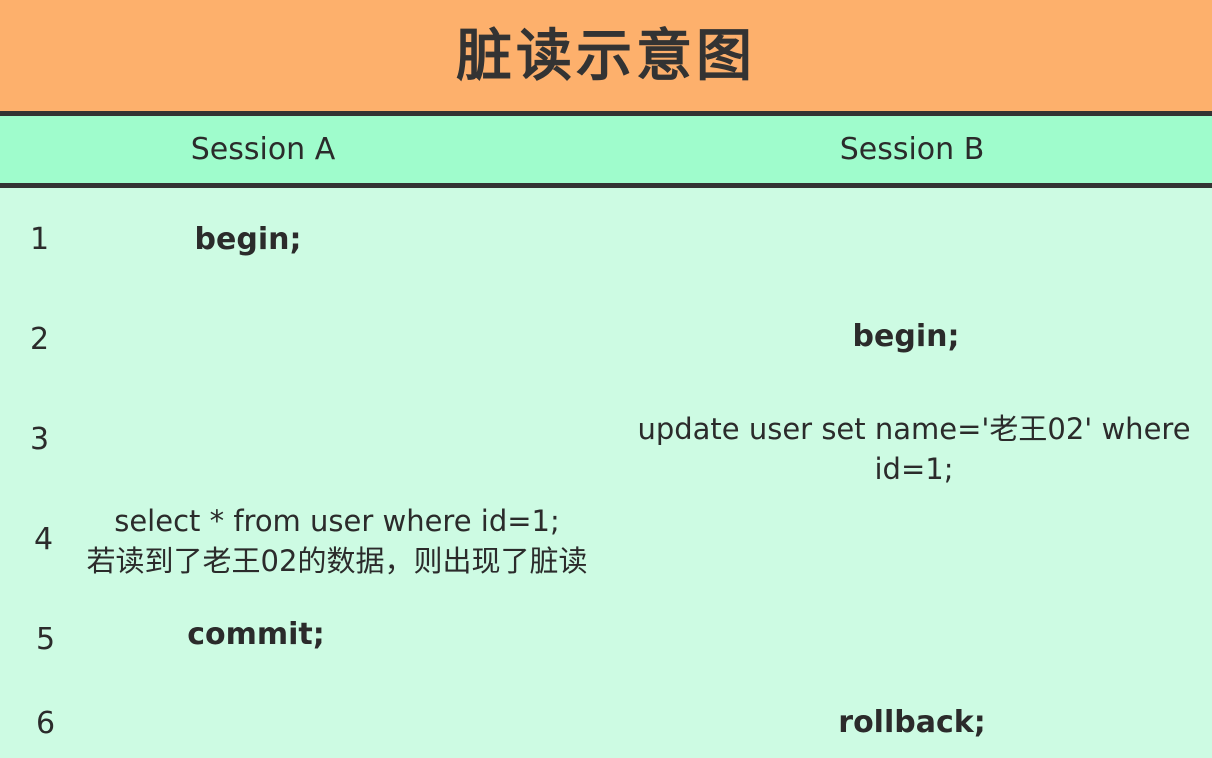 This screenshot has height=758, width=1212. What do you see at coordinates (337, 521) in the screenshot?
I see `row-4-session-a-line1: select * from user where id=1;` at bounding box center [337, 521].